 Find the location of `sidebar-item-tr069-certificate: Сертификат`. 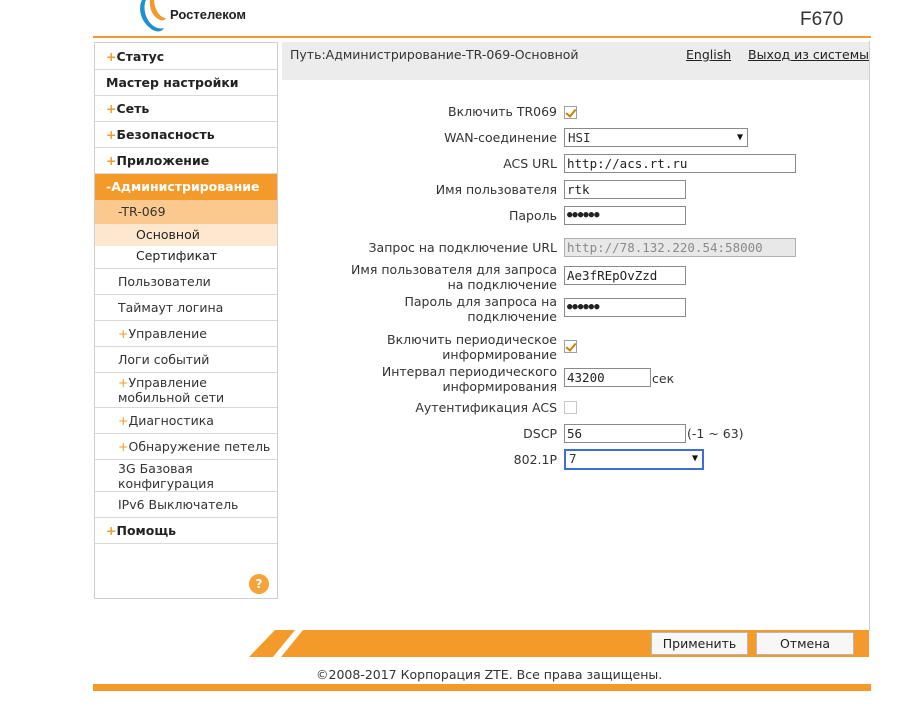

sidebar-item-tr069-certificate: Сертификат is located at coordinates (186, 257).